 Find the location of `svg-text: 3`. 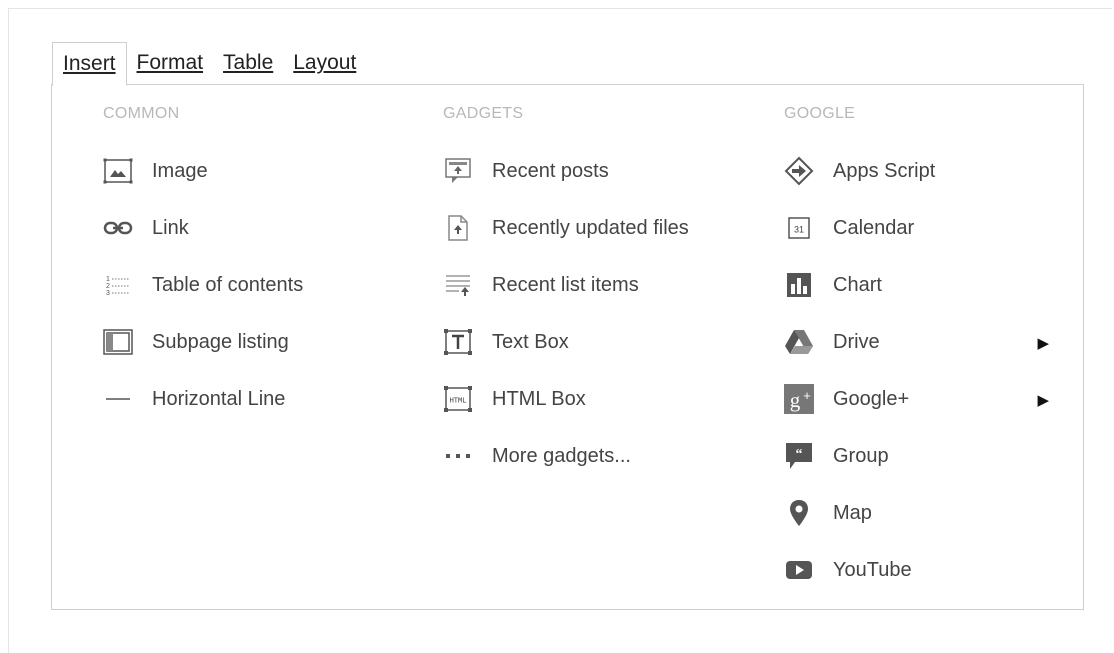

svg-text: 3 is located at coordinates (108, 293).